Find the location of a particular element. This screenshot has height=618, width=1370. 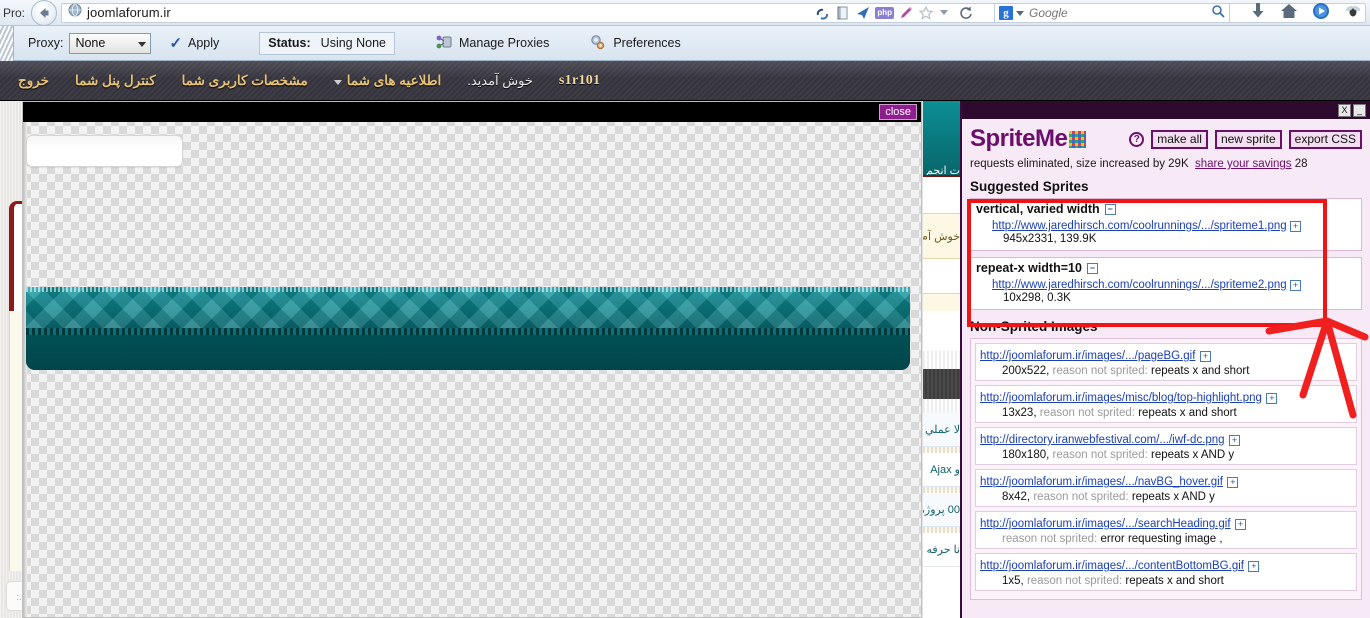

nav-link-announcements-label: اطلاعیه های شما is located at coordinates (394, 80).